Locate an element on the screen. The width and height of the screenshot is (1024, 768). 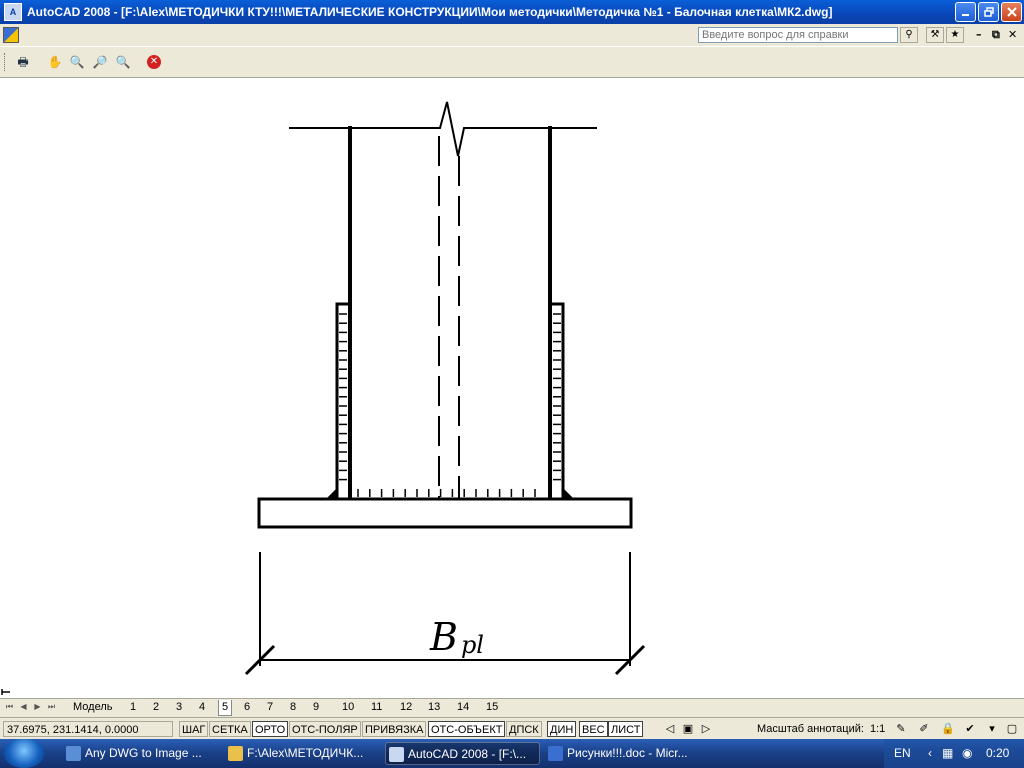
weld-marks-bottom is located at coordinates (446, 493).